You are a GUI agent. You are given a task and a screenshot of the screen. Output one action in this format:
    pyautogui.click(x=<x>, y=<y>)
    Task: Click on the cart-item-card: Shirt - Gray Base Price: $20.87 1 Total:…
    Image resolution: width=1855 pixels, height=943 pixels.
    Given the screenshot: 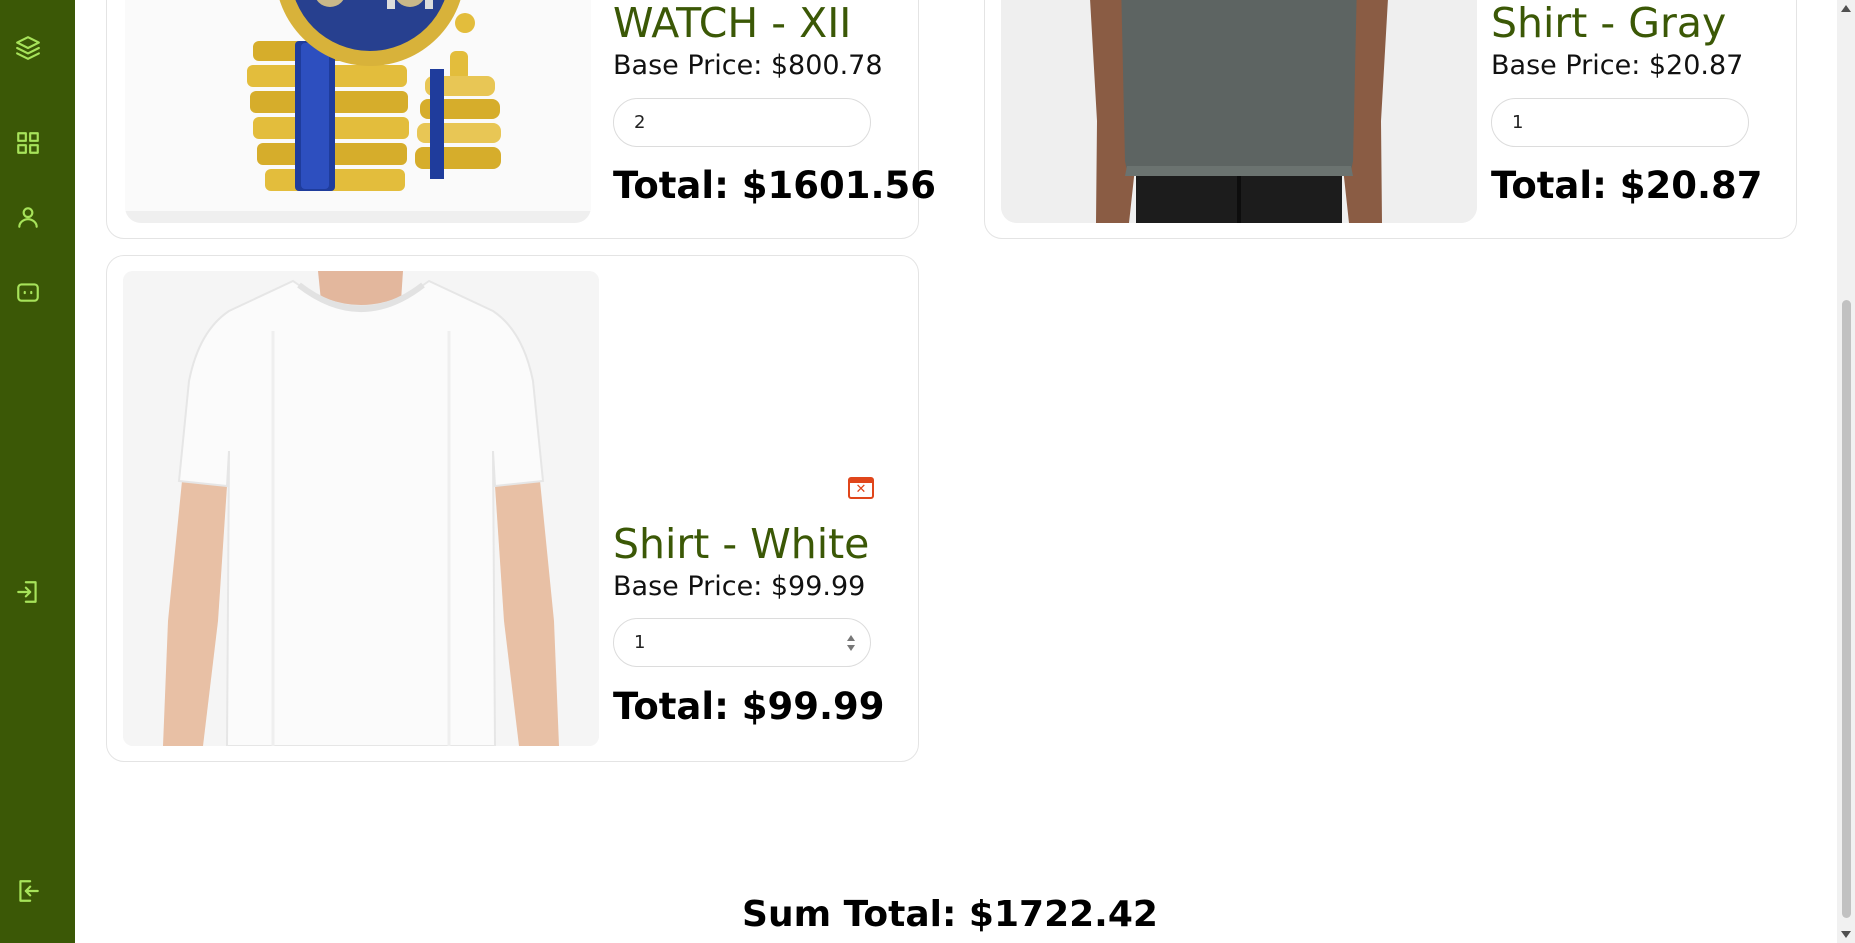 What is the action you would take?
    pyautogui.click(x=1390, y=119)
    